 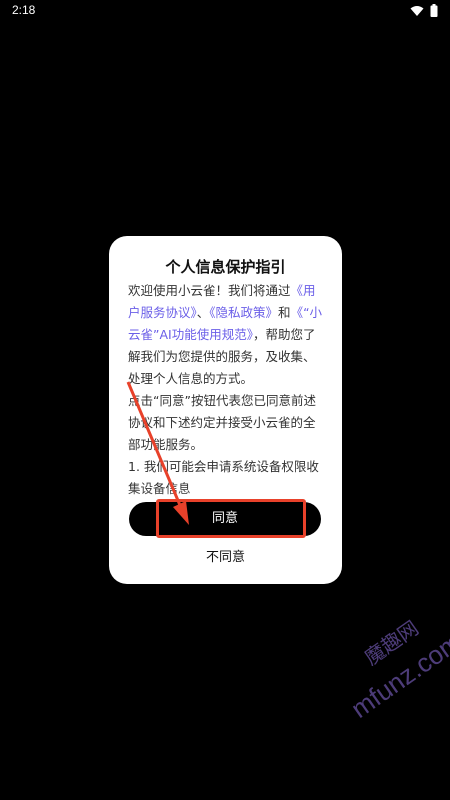 I want to click on intro-prefix: 欢迎使用小云雀！我们将通过, so click(x=209, y=290).